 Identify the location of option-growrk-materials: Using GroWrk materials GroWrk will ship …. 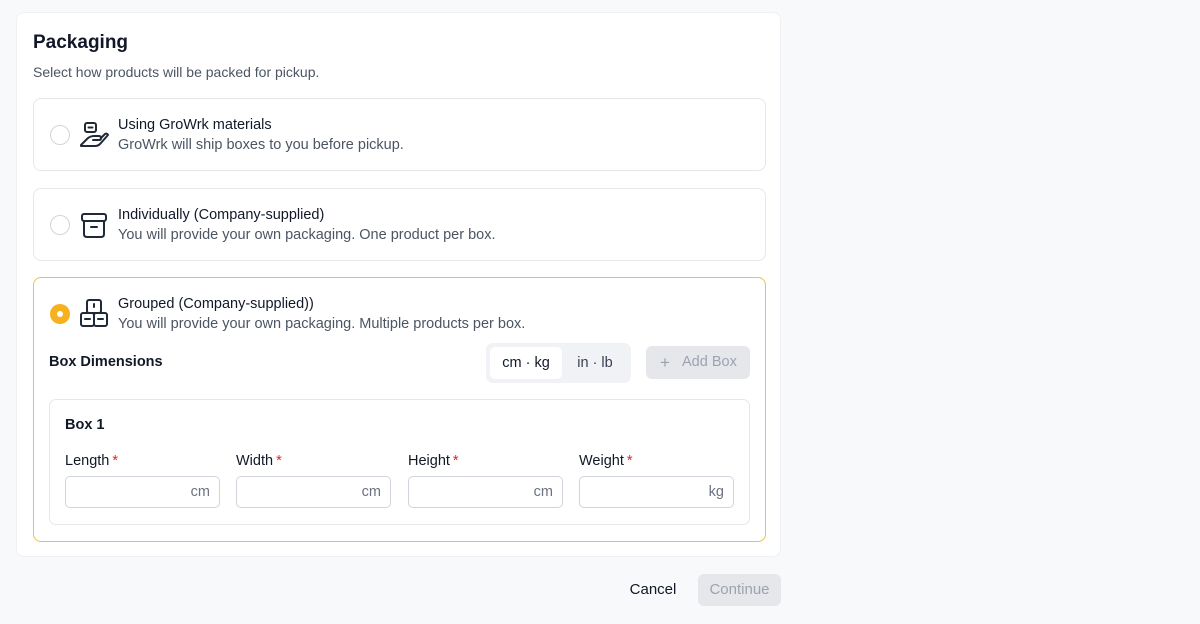
(399, 134).